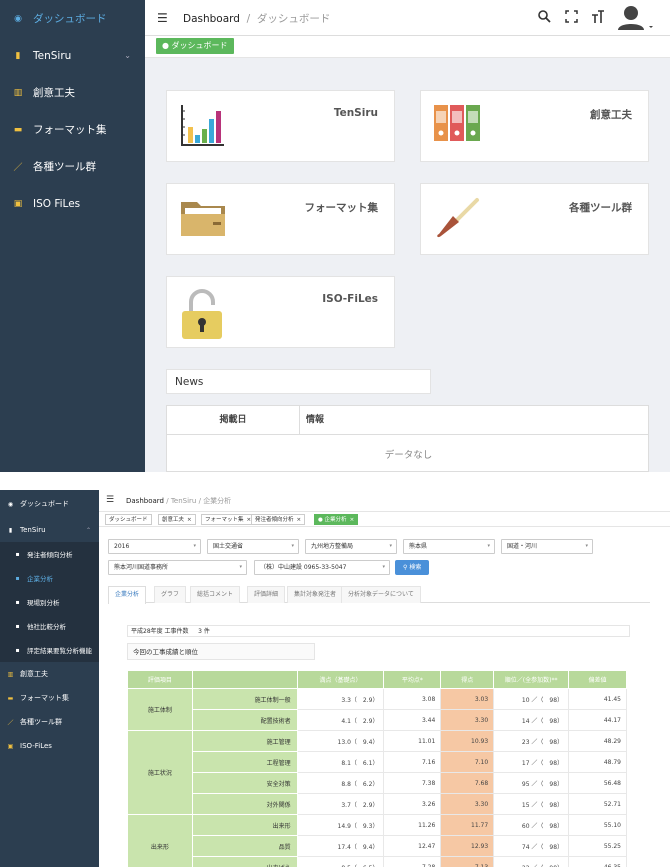 The width and height of the screenshot is (670, 867). I want to click on analysis-tab-0: 企業分析, so click(127, 595).